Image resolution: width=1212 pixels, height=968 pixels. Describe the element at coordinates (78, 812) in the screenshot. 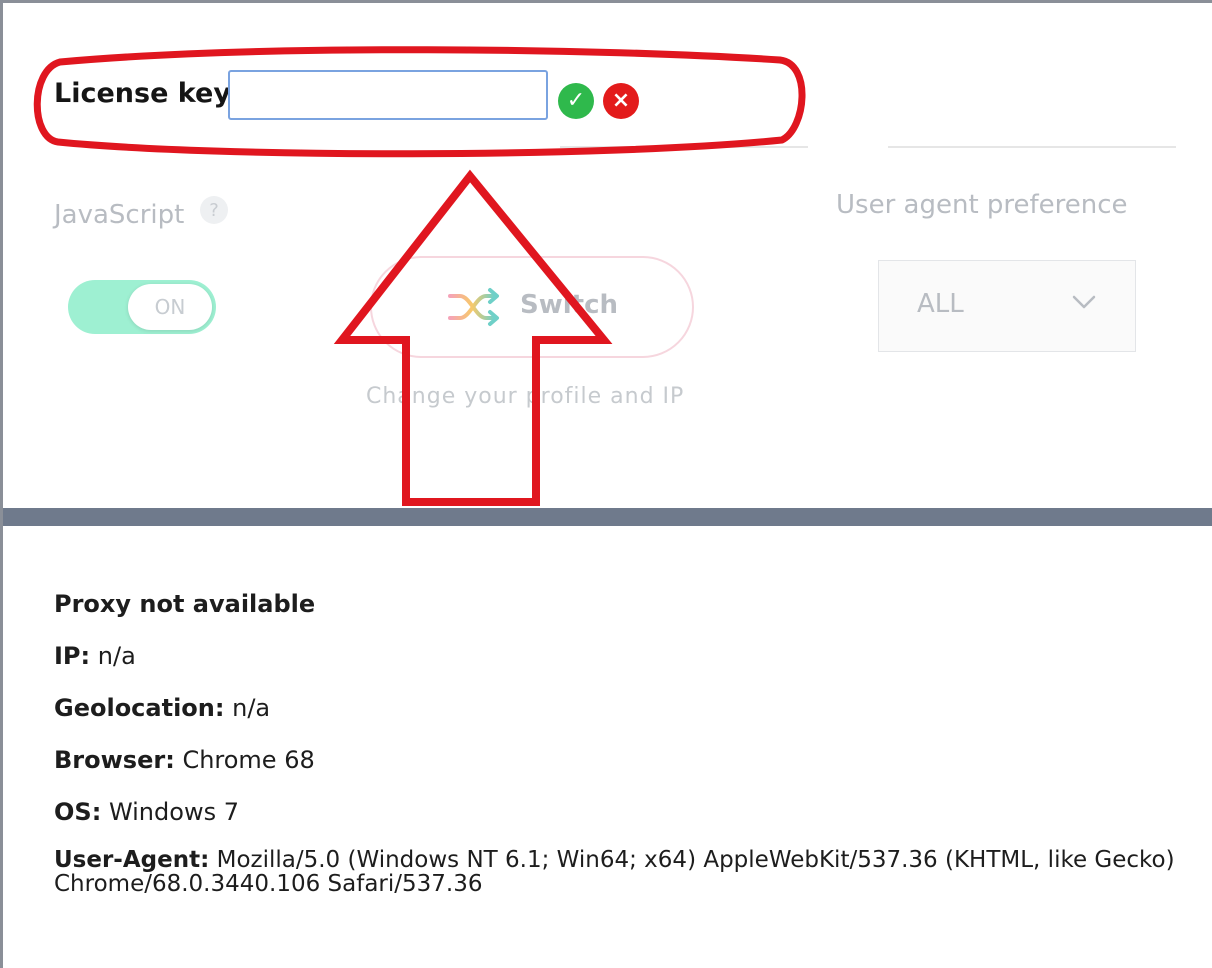

I see `os-label: OS:` at that location.